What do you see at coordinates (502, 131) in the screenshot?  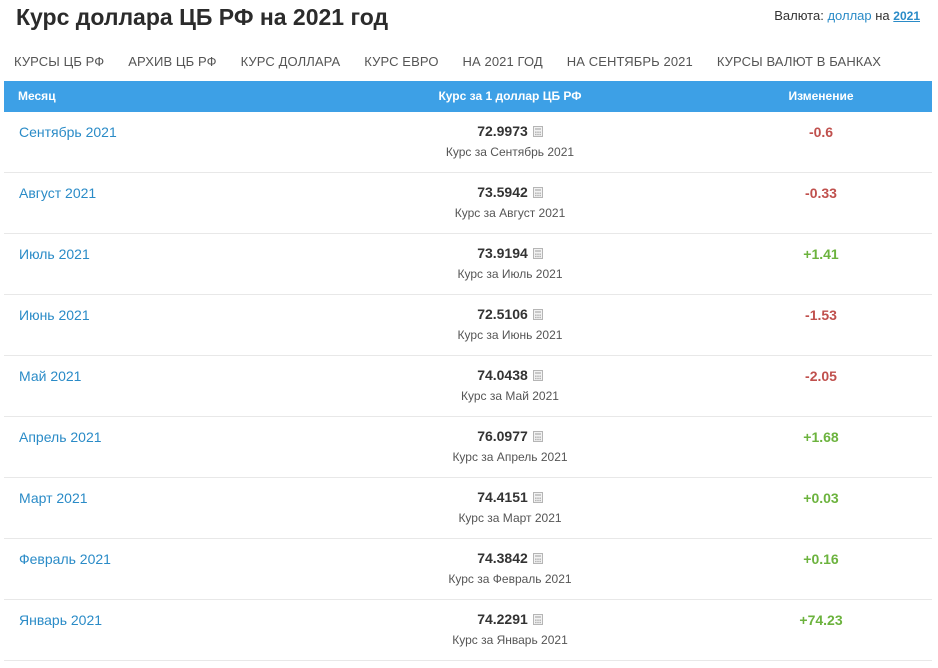 I see `rate-value: 72.9973` at bounding box center [502, 131].